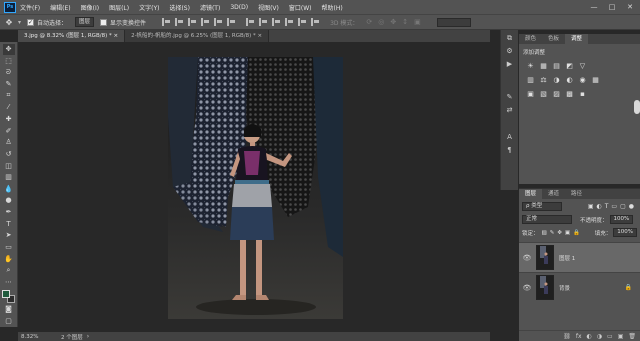 This screenshot has height=341, width=640. Describe the element at coordinates (41, 337) in the screenshot. I see `zoom-level: 8.32%` at that location.